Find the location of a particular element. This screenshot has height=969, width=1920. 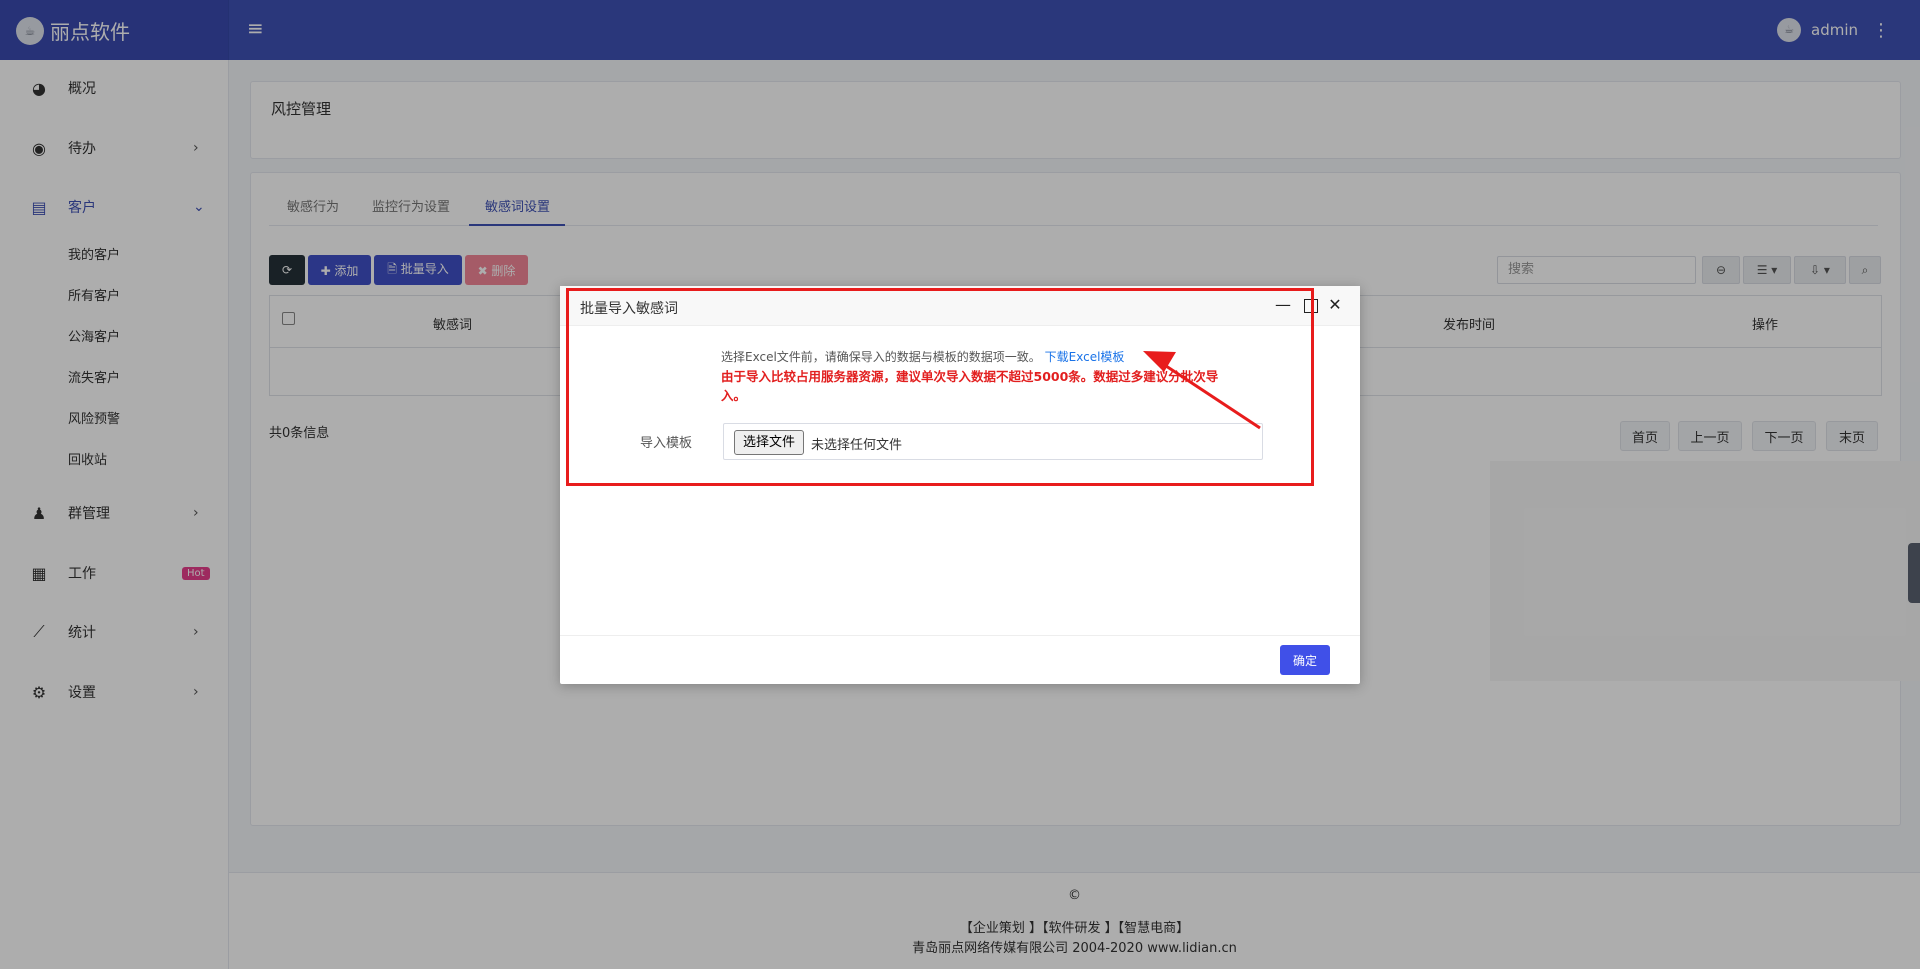

modal-footer-divider is located at coordinates (960, 635).